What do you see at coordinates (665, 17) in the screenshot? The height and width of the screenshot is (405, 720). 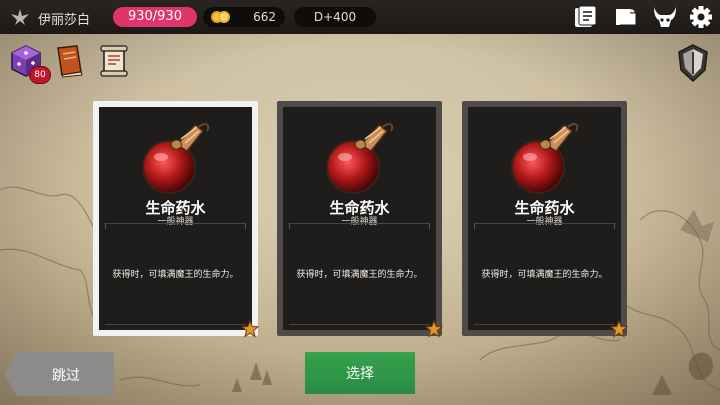 I see `demon-head-icon` at bounding box center [665, 17].